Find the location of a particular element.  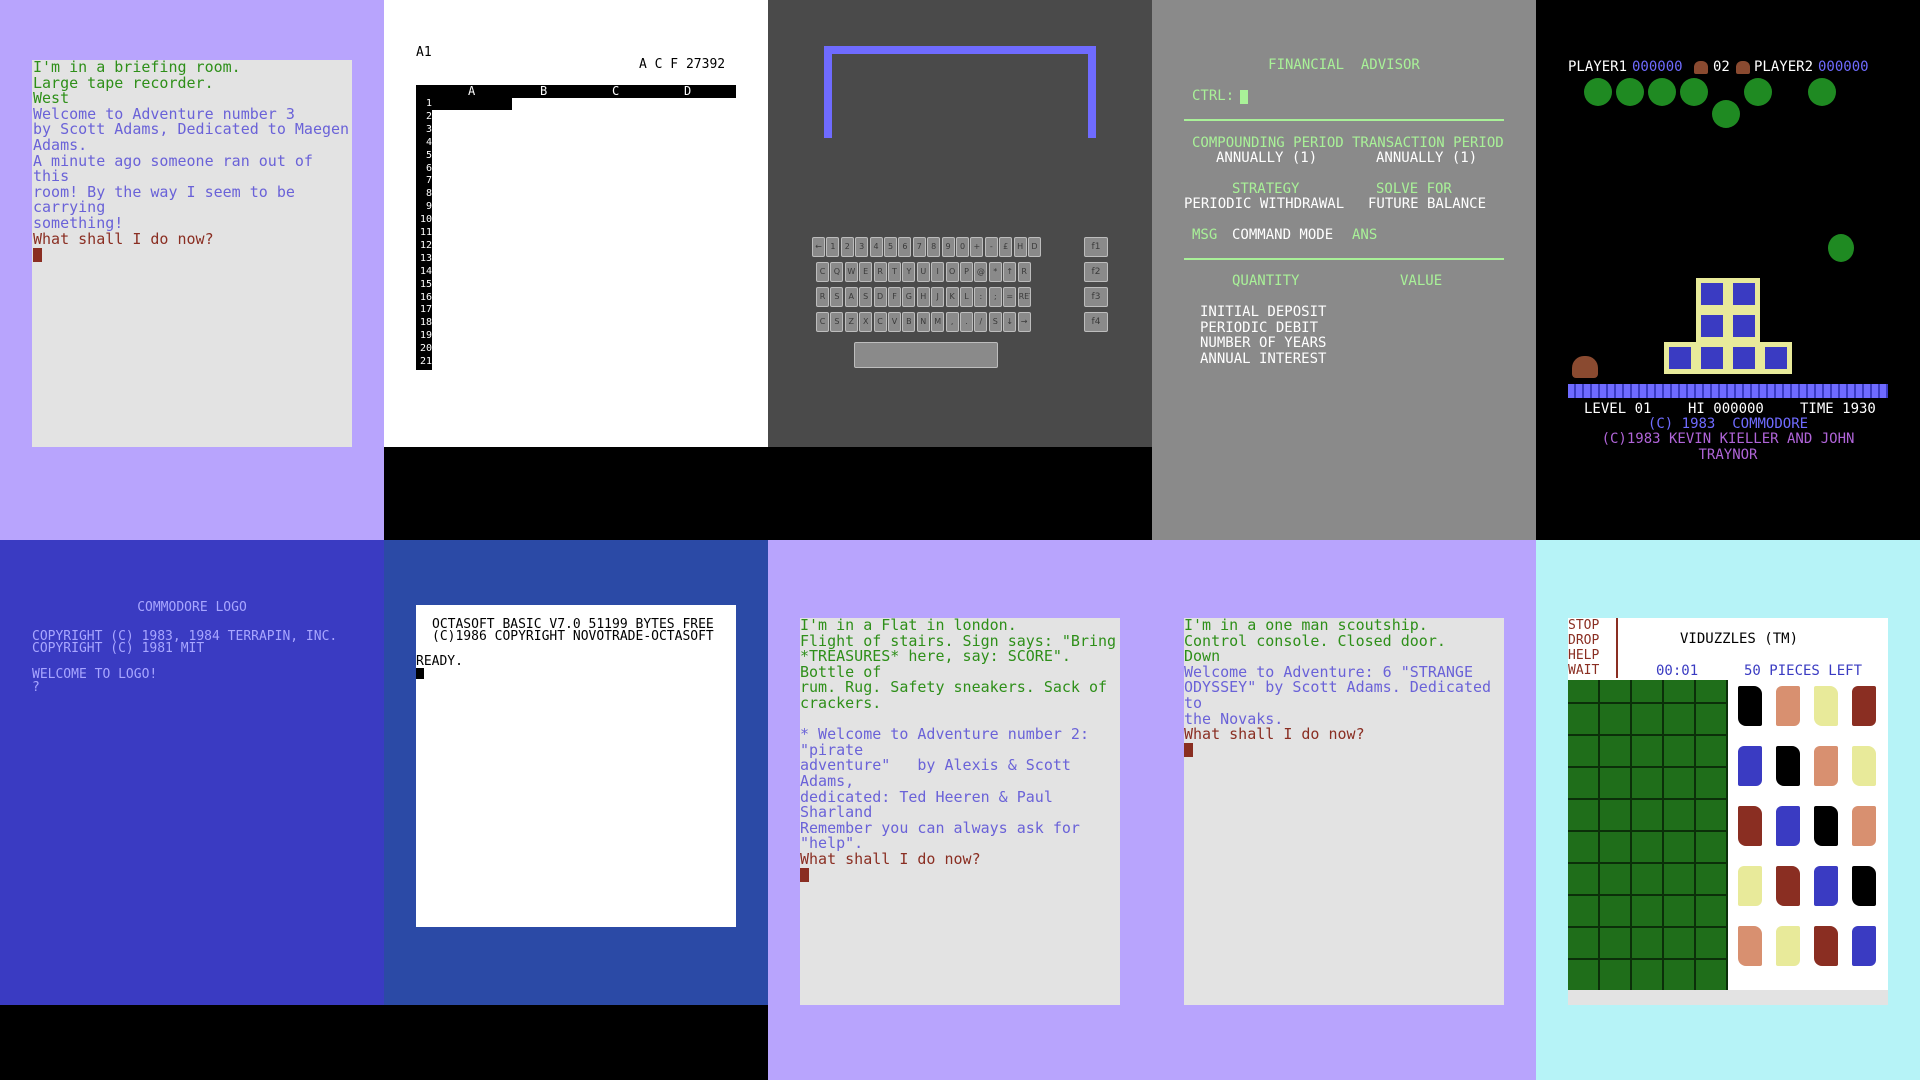

viduzzles-menu-item: WAIT is located at coordinates (1583, 670).